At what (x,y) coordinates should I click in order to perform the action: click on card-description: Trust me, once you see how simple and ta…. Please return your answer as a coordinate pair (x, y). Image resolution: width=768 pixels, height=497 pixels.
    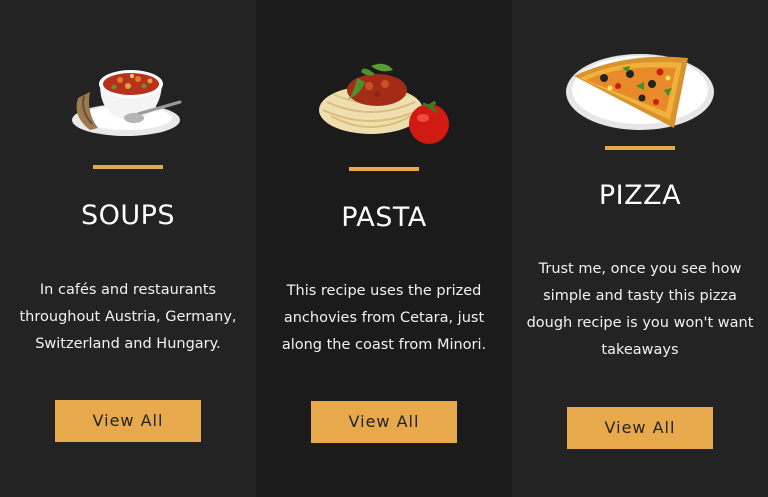
    Looking at the image, I should click on (640, 309).